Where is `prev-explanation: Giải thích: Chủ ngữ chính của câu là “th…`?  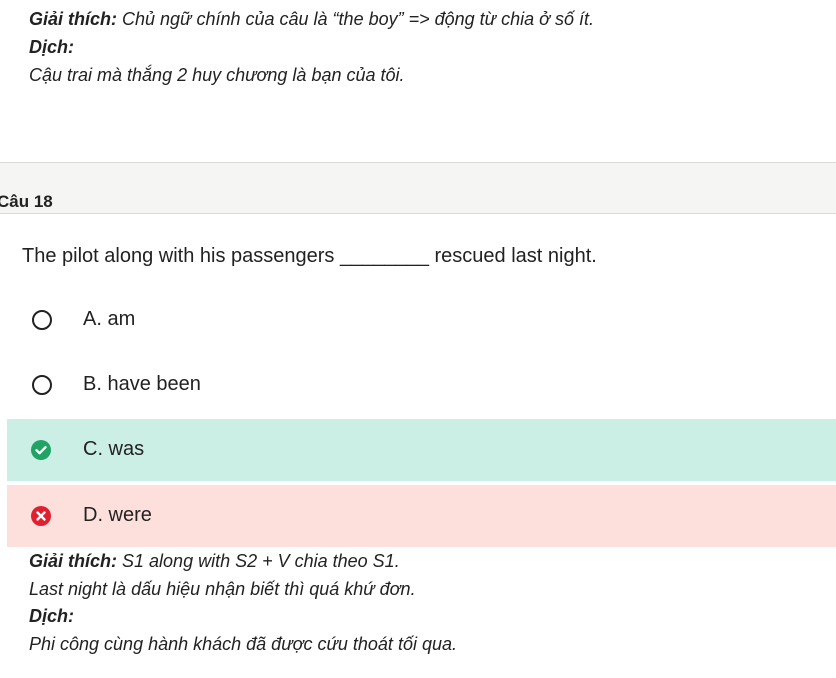 prev-explanation: Giải thích: Chủ ngữ chính của câu là “th… is located at coordinates (311, 19).